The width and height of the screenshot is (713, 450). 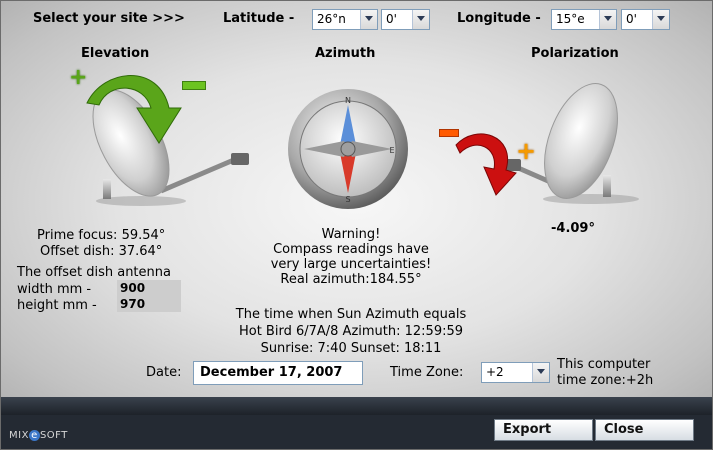 I want to click on polarization-plus-icon: +, so click(x=526, y=151).